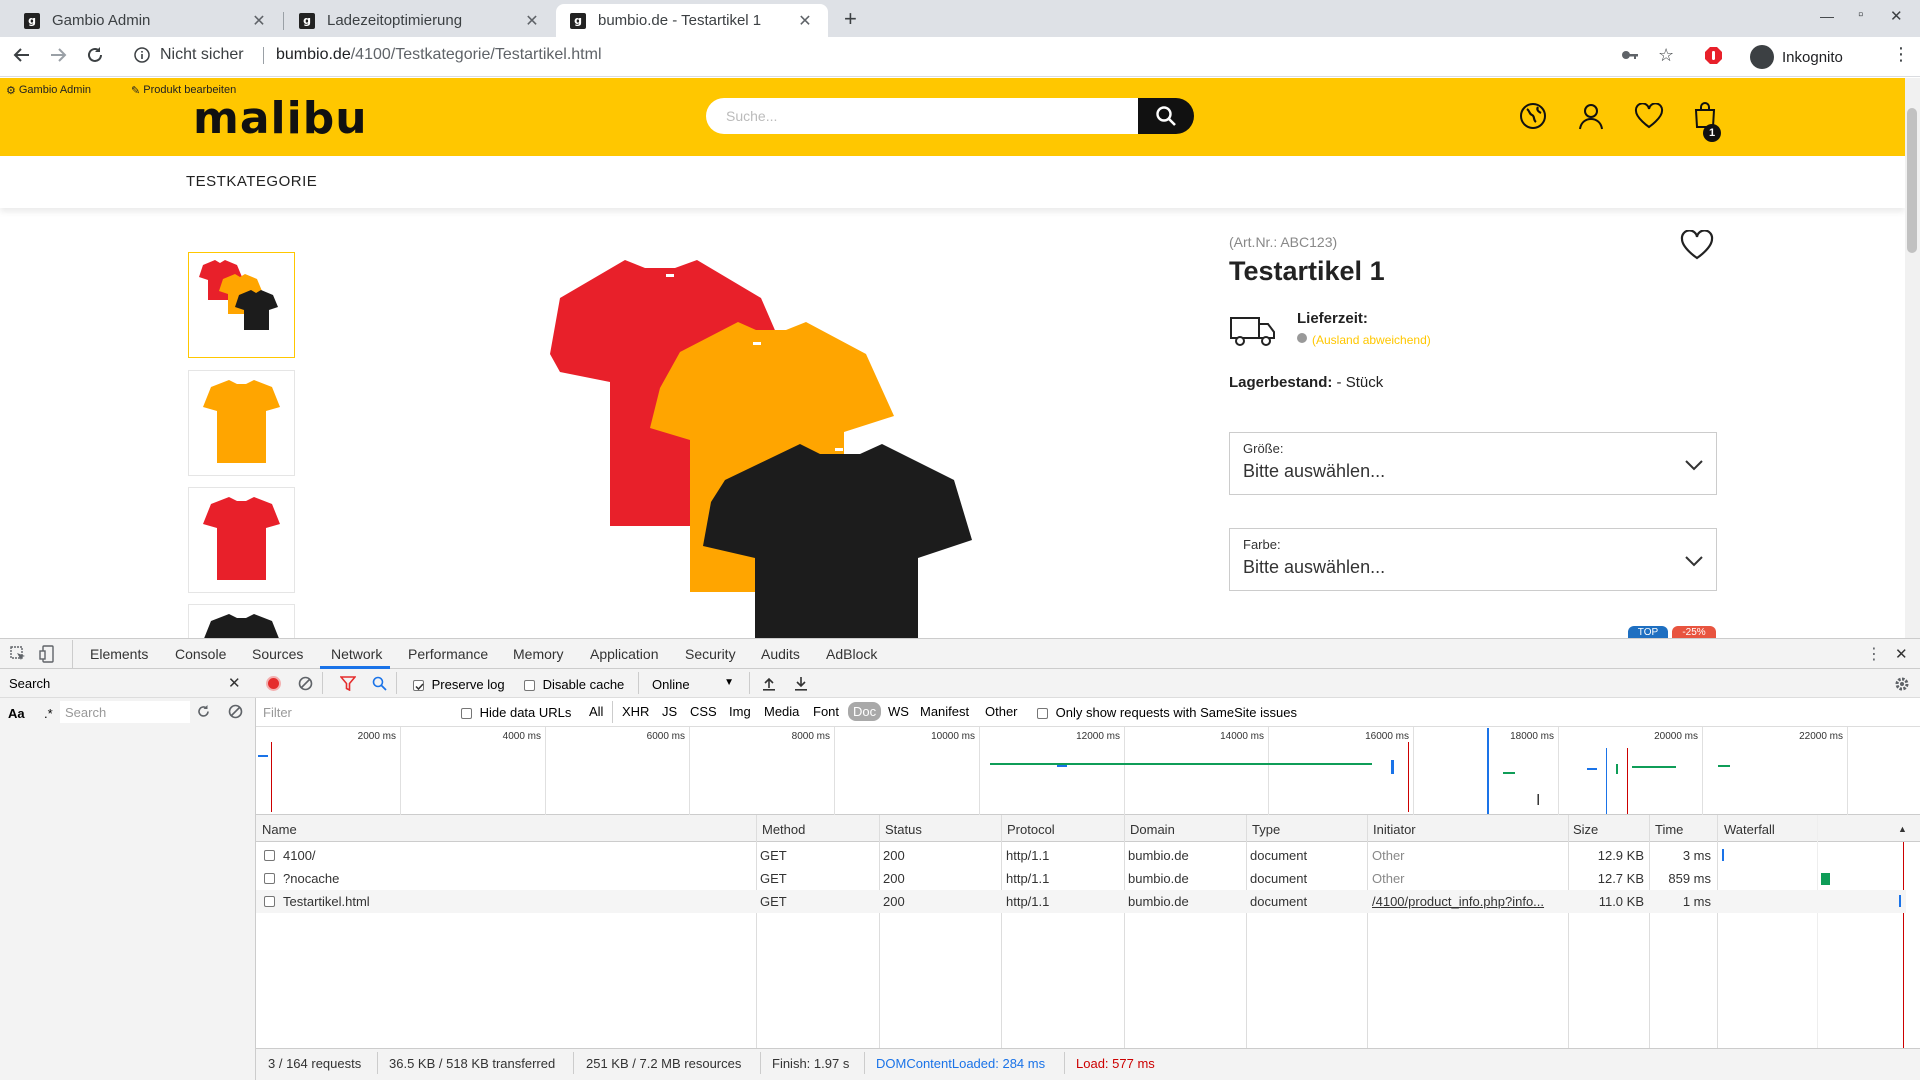 The width and height of the screenshot is (1920, 1080). I want to click on column-header-protocol: Protocol, so click(1031, 829).